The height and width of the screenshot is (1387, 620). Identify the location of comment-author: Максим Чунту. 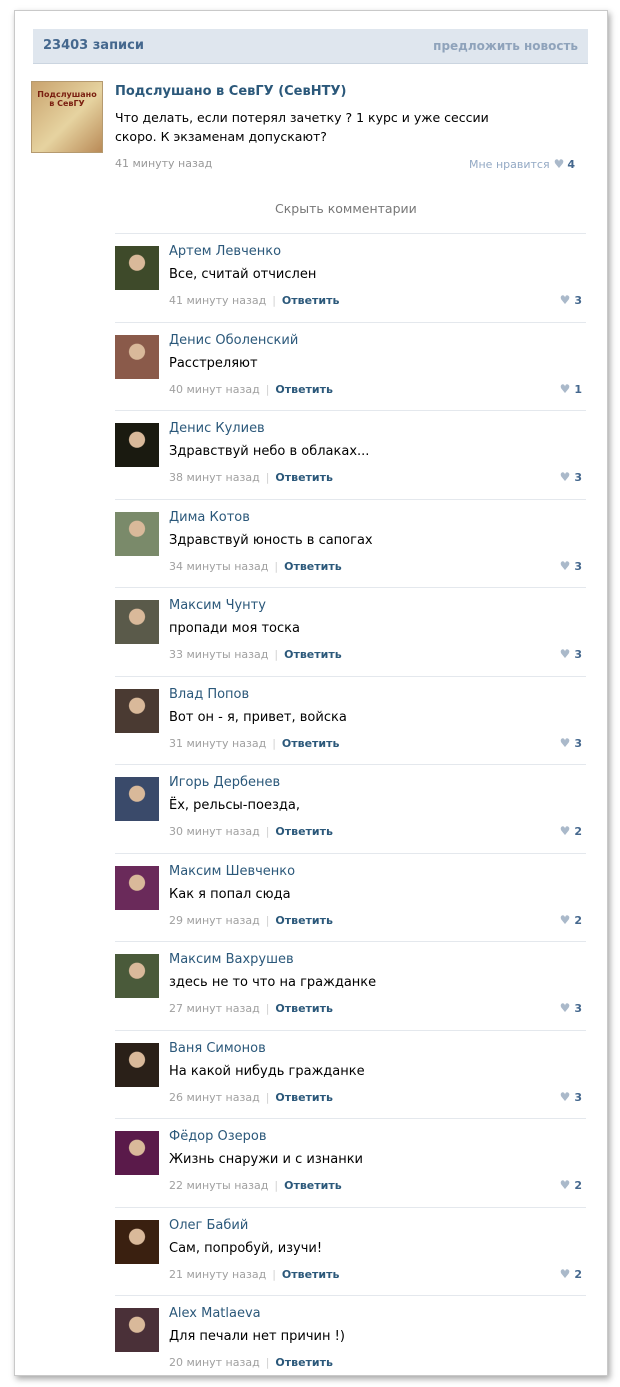
(217, 605).